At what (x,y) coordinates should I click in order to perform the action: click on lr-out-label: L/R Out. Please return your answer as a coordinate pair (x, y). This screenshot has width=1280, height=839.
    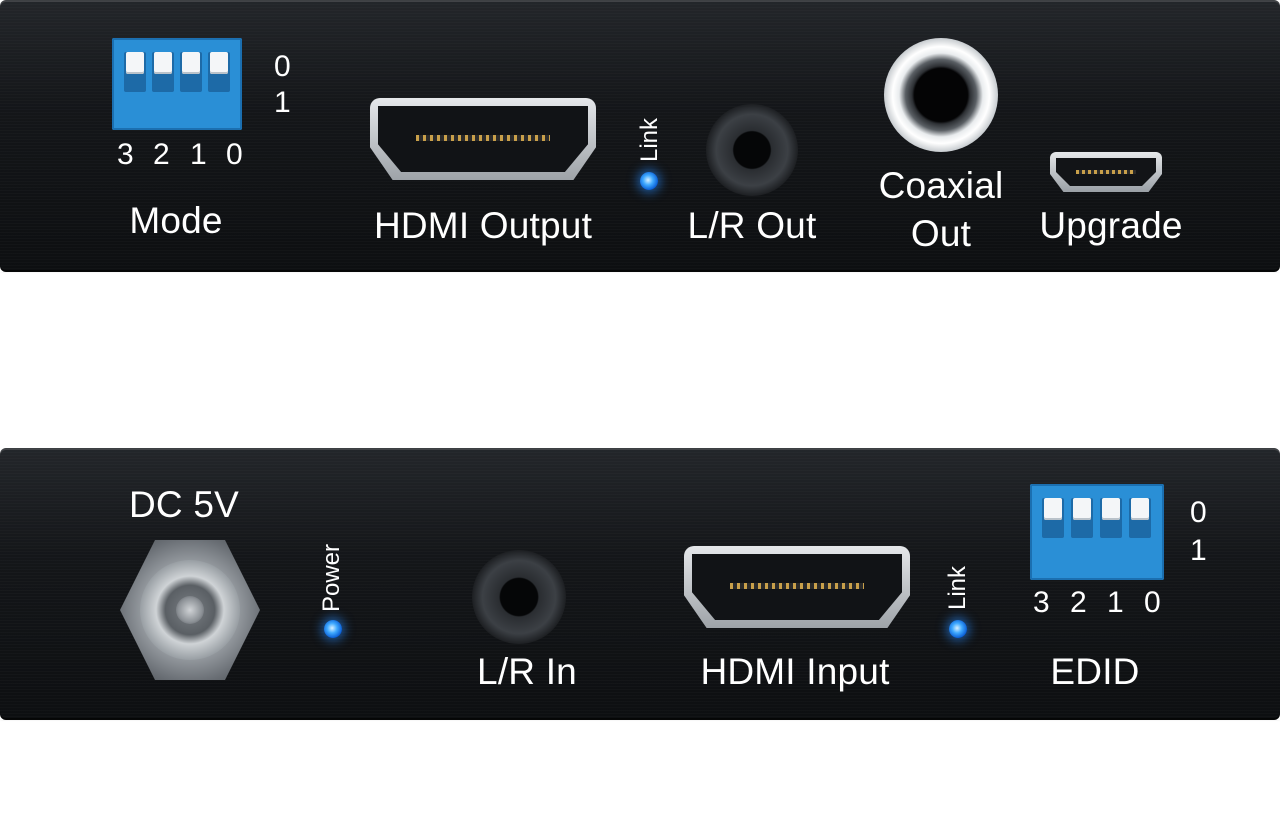
    Looking at the image, I should click on (752, 225).